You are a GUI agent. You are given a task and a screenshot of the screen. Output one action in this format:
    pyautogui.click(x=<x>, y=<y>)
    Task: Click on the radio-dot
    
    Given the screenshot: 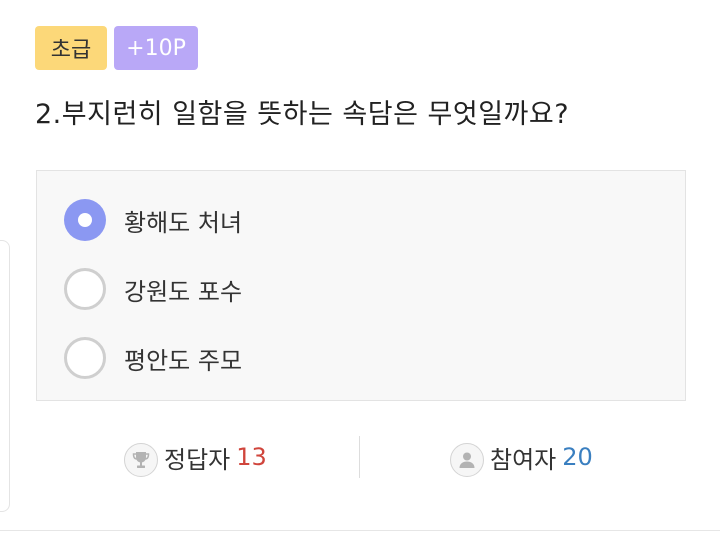 What is the action you would take?
    pyautogui.click(x=85, y=220)
    